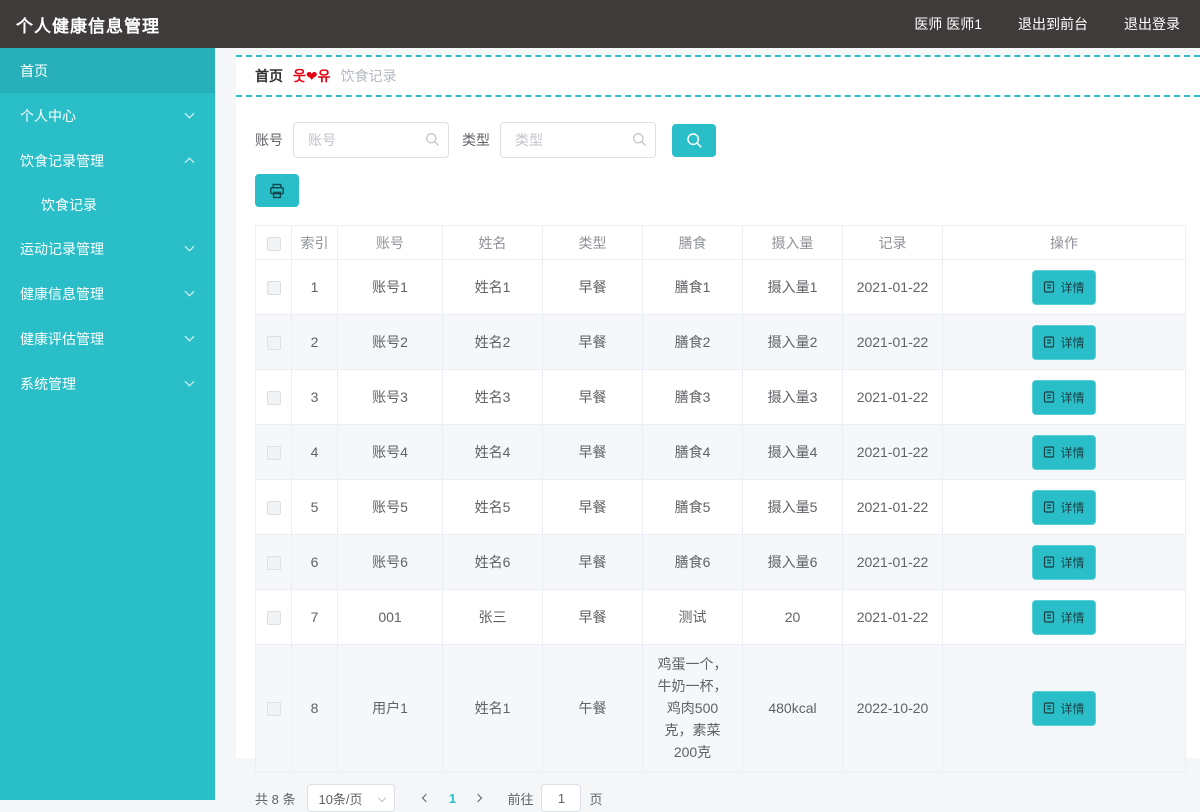 Image resolution: width=1200 pixels, height=812 pixels. Describe the element at coordinates (1053, 24) in the screenshot. I see `exit-to-front-link: 退出到前台` at that location.